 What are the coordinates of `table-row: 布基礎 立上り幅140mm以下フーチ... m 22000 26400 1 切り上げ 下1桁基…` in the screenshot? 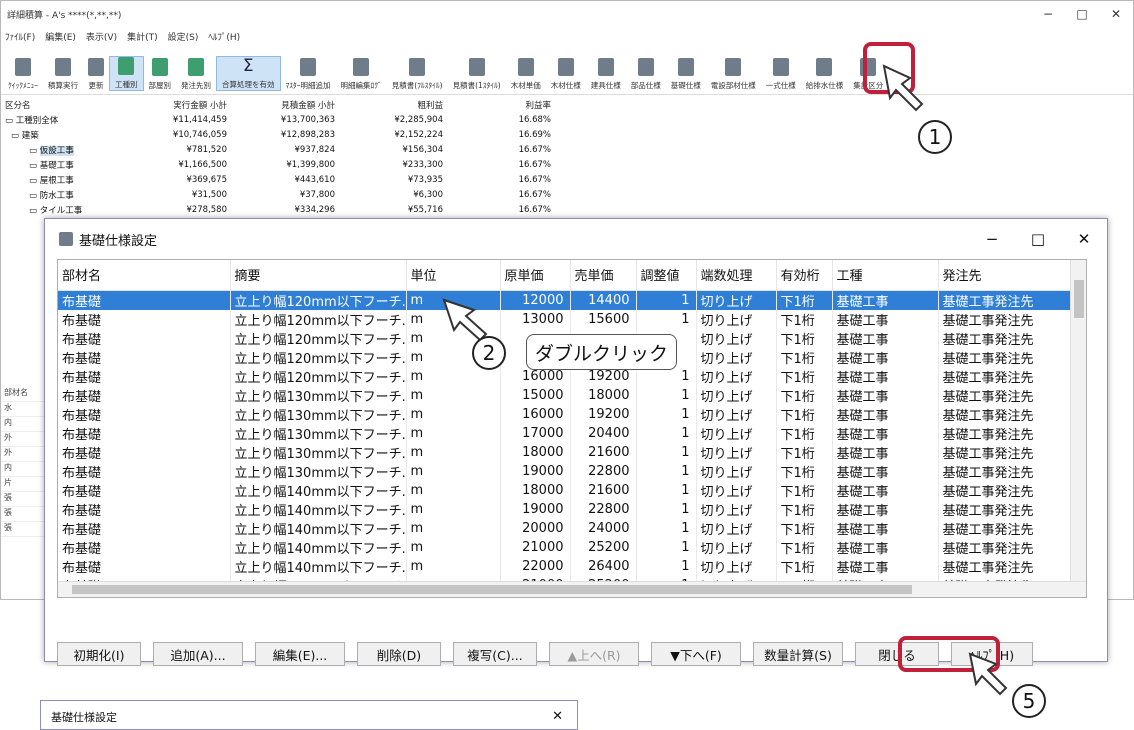 It's located at (566, 566).